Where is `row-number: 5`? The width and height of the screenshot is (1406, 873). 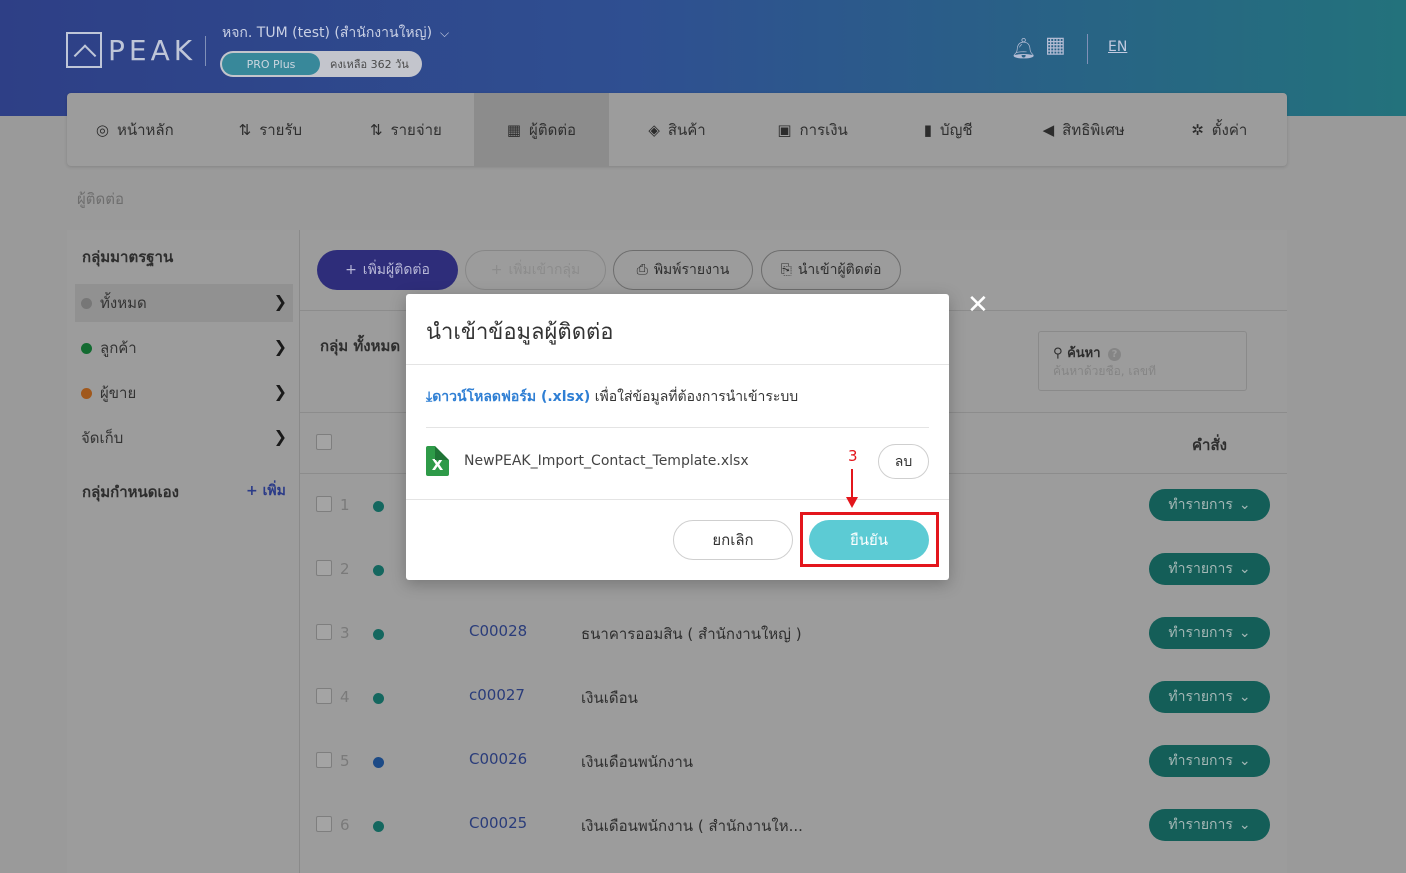 row-number: 5 is located at coordinates (345, 761).